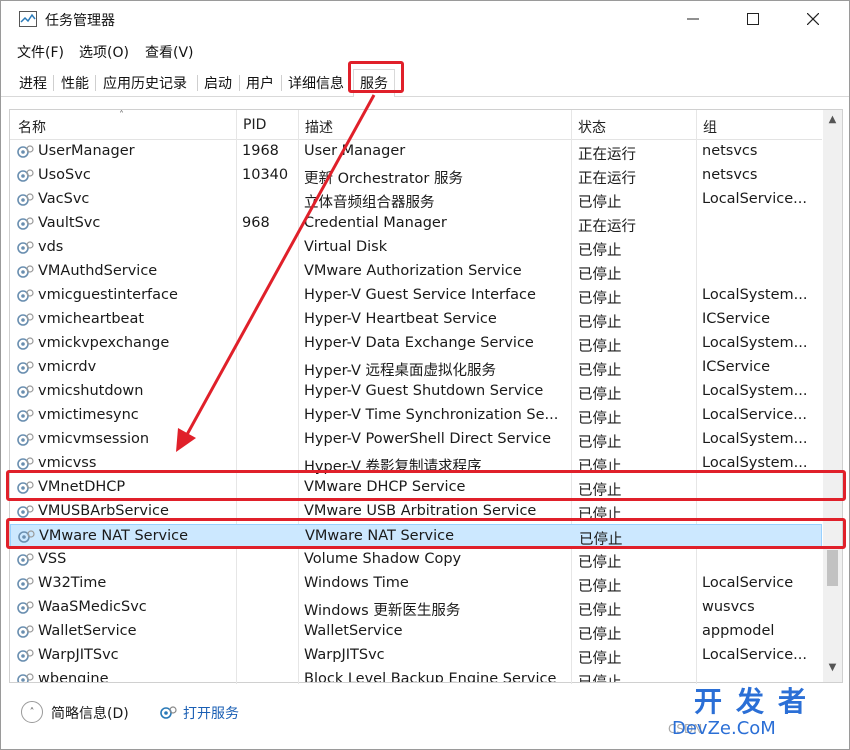 This screenshot has height=750, width=850. What do you see at coordinates (757, 701) in the screenshot?
I see `watermark-logo-text: 开发者` at bounding box center [757, 701].